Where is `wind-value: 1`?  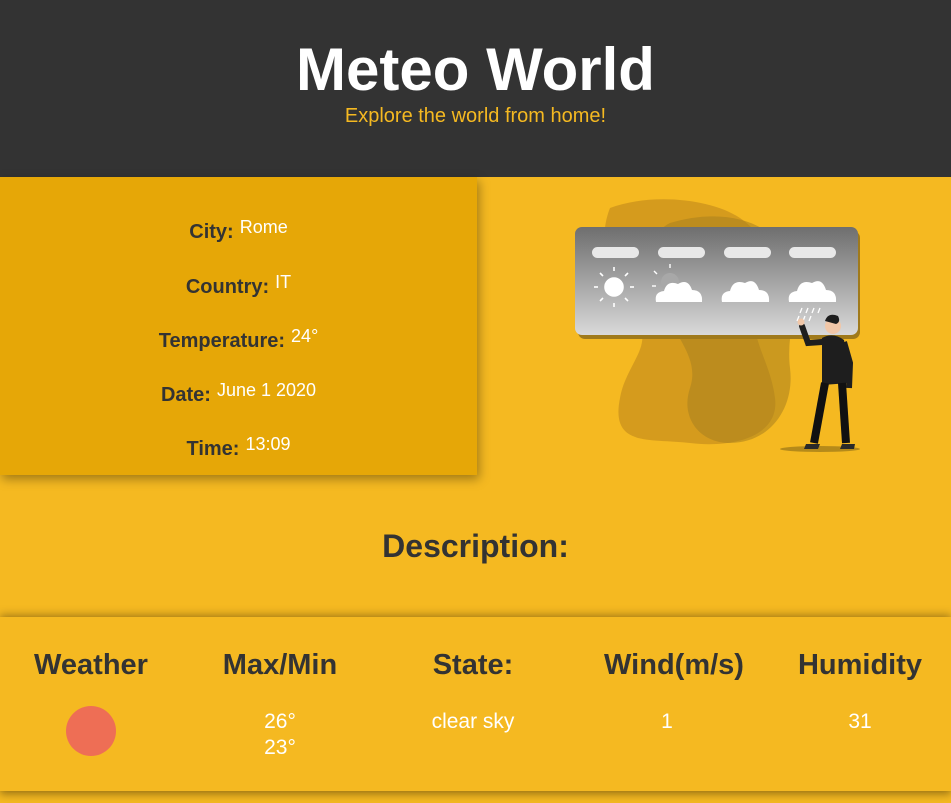 wind-value: 1 is located at coordinates (667, 721).